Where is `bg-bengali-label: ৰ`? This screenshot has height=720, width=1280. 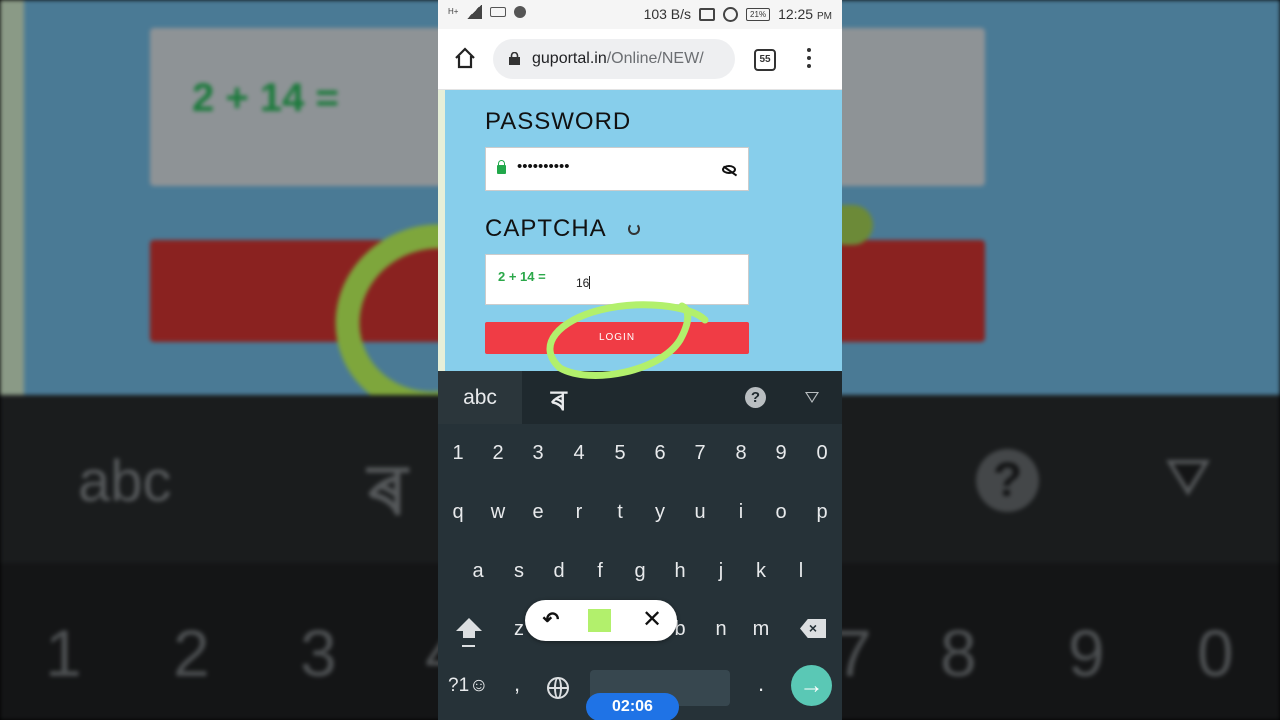 bg-bengali-label: ৰ is located at coordinates (388, 490).